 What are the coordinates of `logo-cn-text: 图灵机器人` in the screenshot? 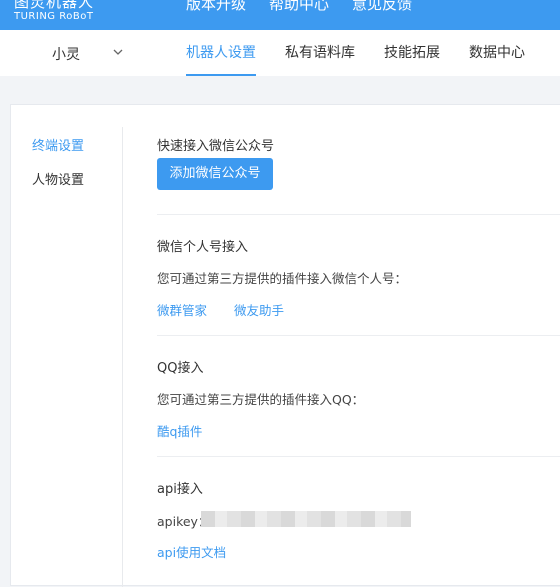 It's located at (54, 5).